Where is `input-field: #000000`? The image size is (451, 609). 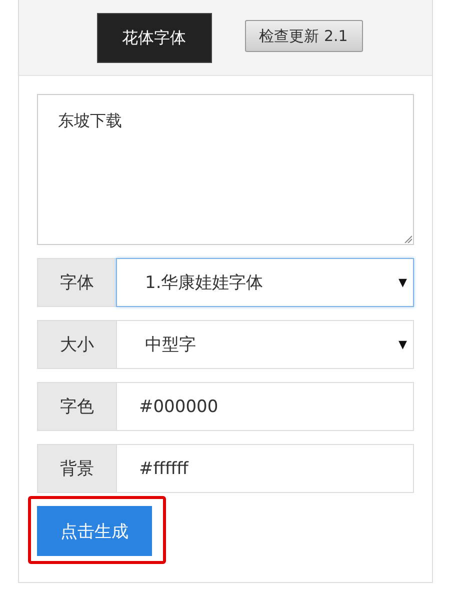
input-field: #000000 is located at coordinates (265, 406).